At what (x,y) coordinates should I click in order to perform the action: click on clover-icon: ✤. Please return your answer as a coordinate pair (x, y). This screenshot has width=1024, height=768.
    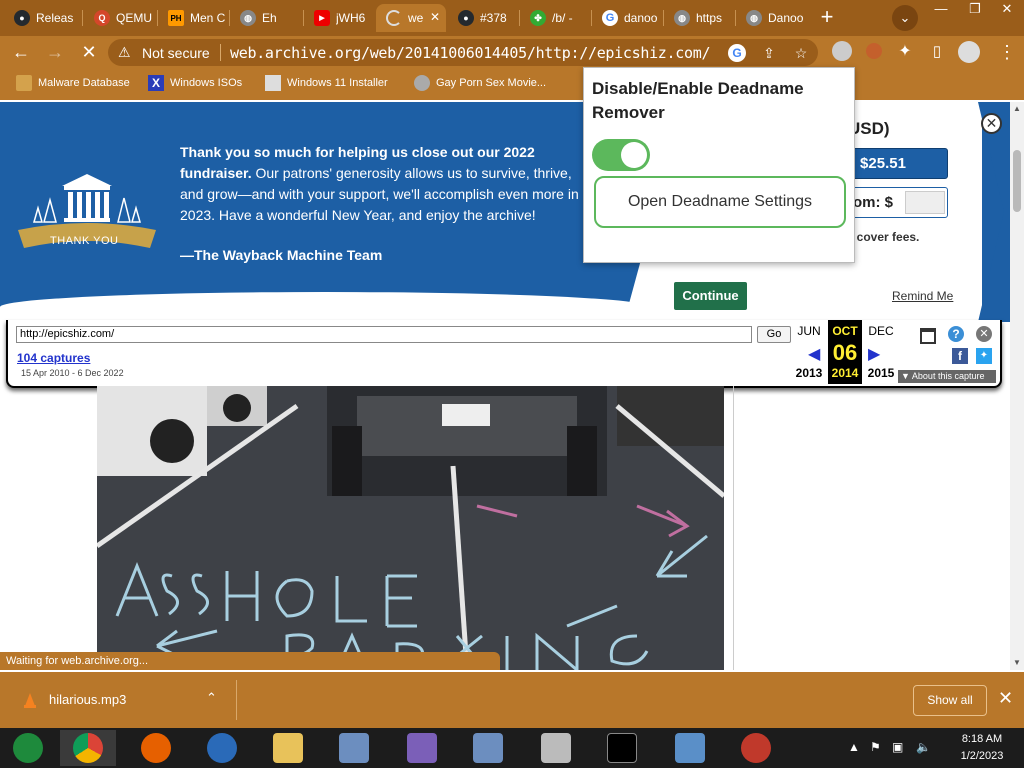
    Looking at the image, I should click on (538, 18).